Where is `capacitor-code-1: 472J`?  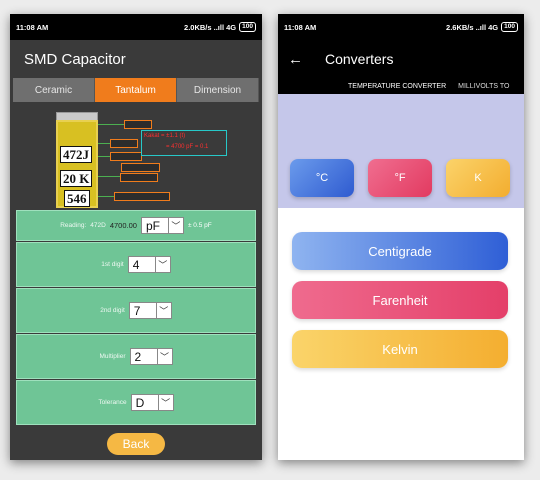 capacitor-code-1: 472J is located at coordinates (76, 154).